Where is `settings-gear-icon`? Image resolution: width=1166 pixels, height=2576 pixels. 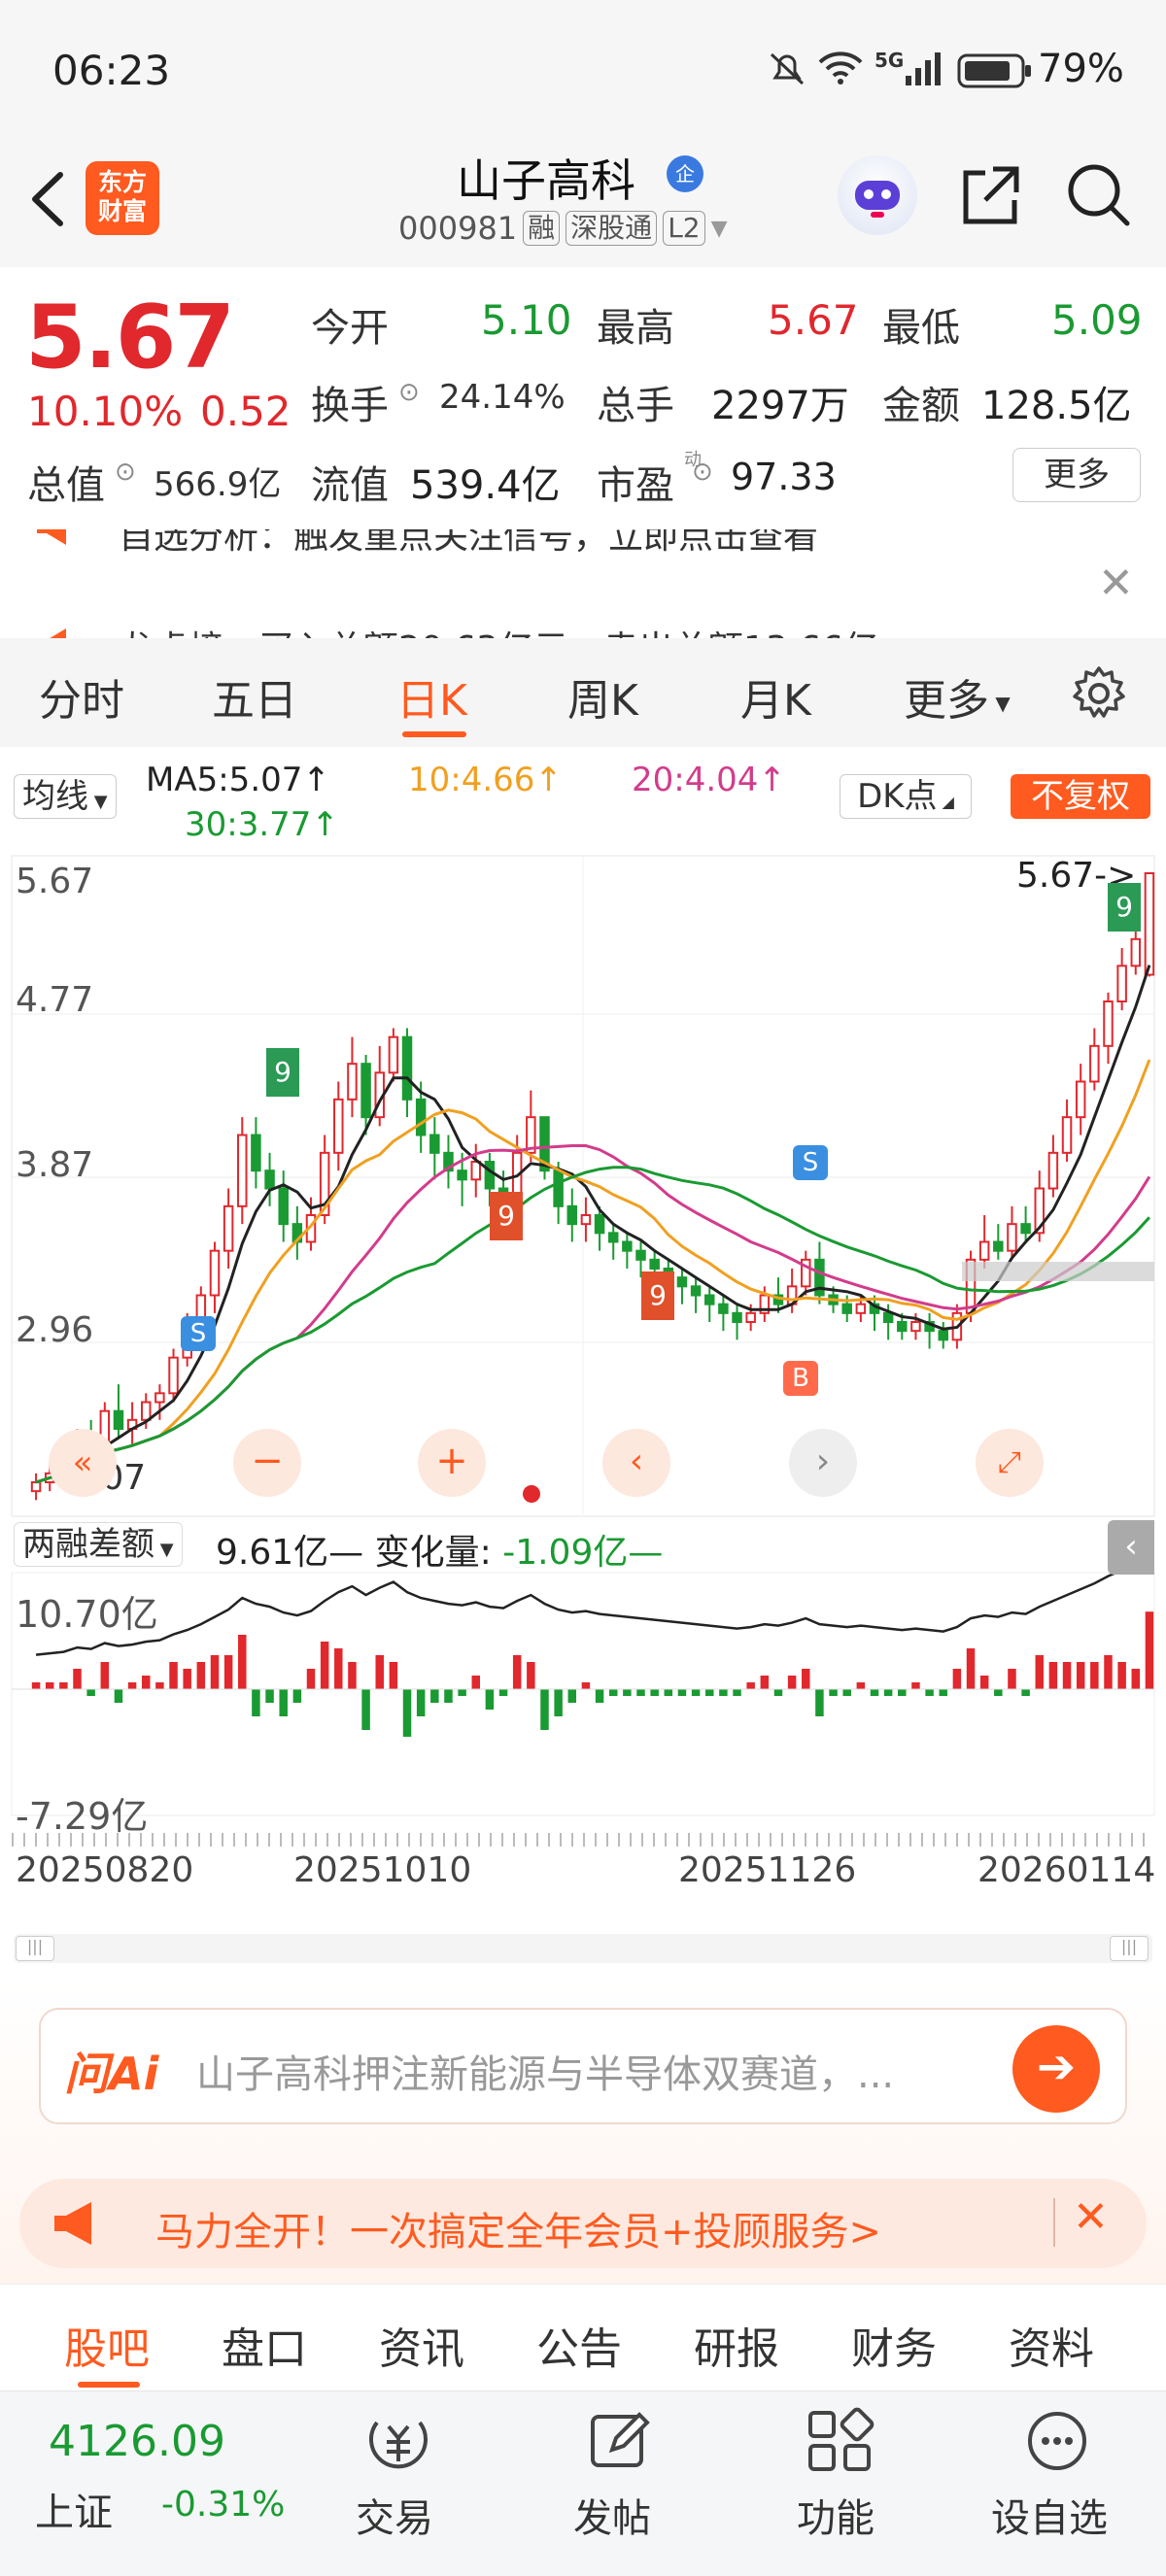
settings-gear-icon is located at coordinates (1099, 693).